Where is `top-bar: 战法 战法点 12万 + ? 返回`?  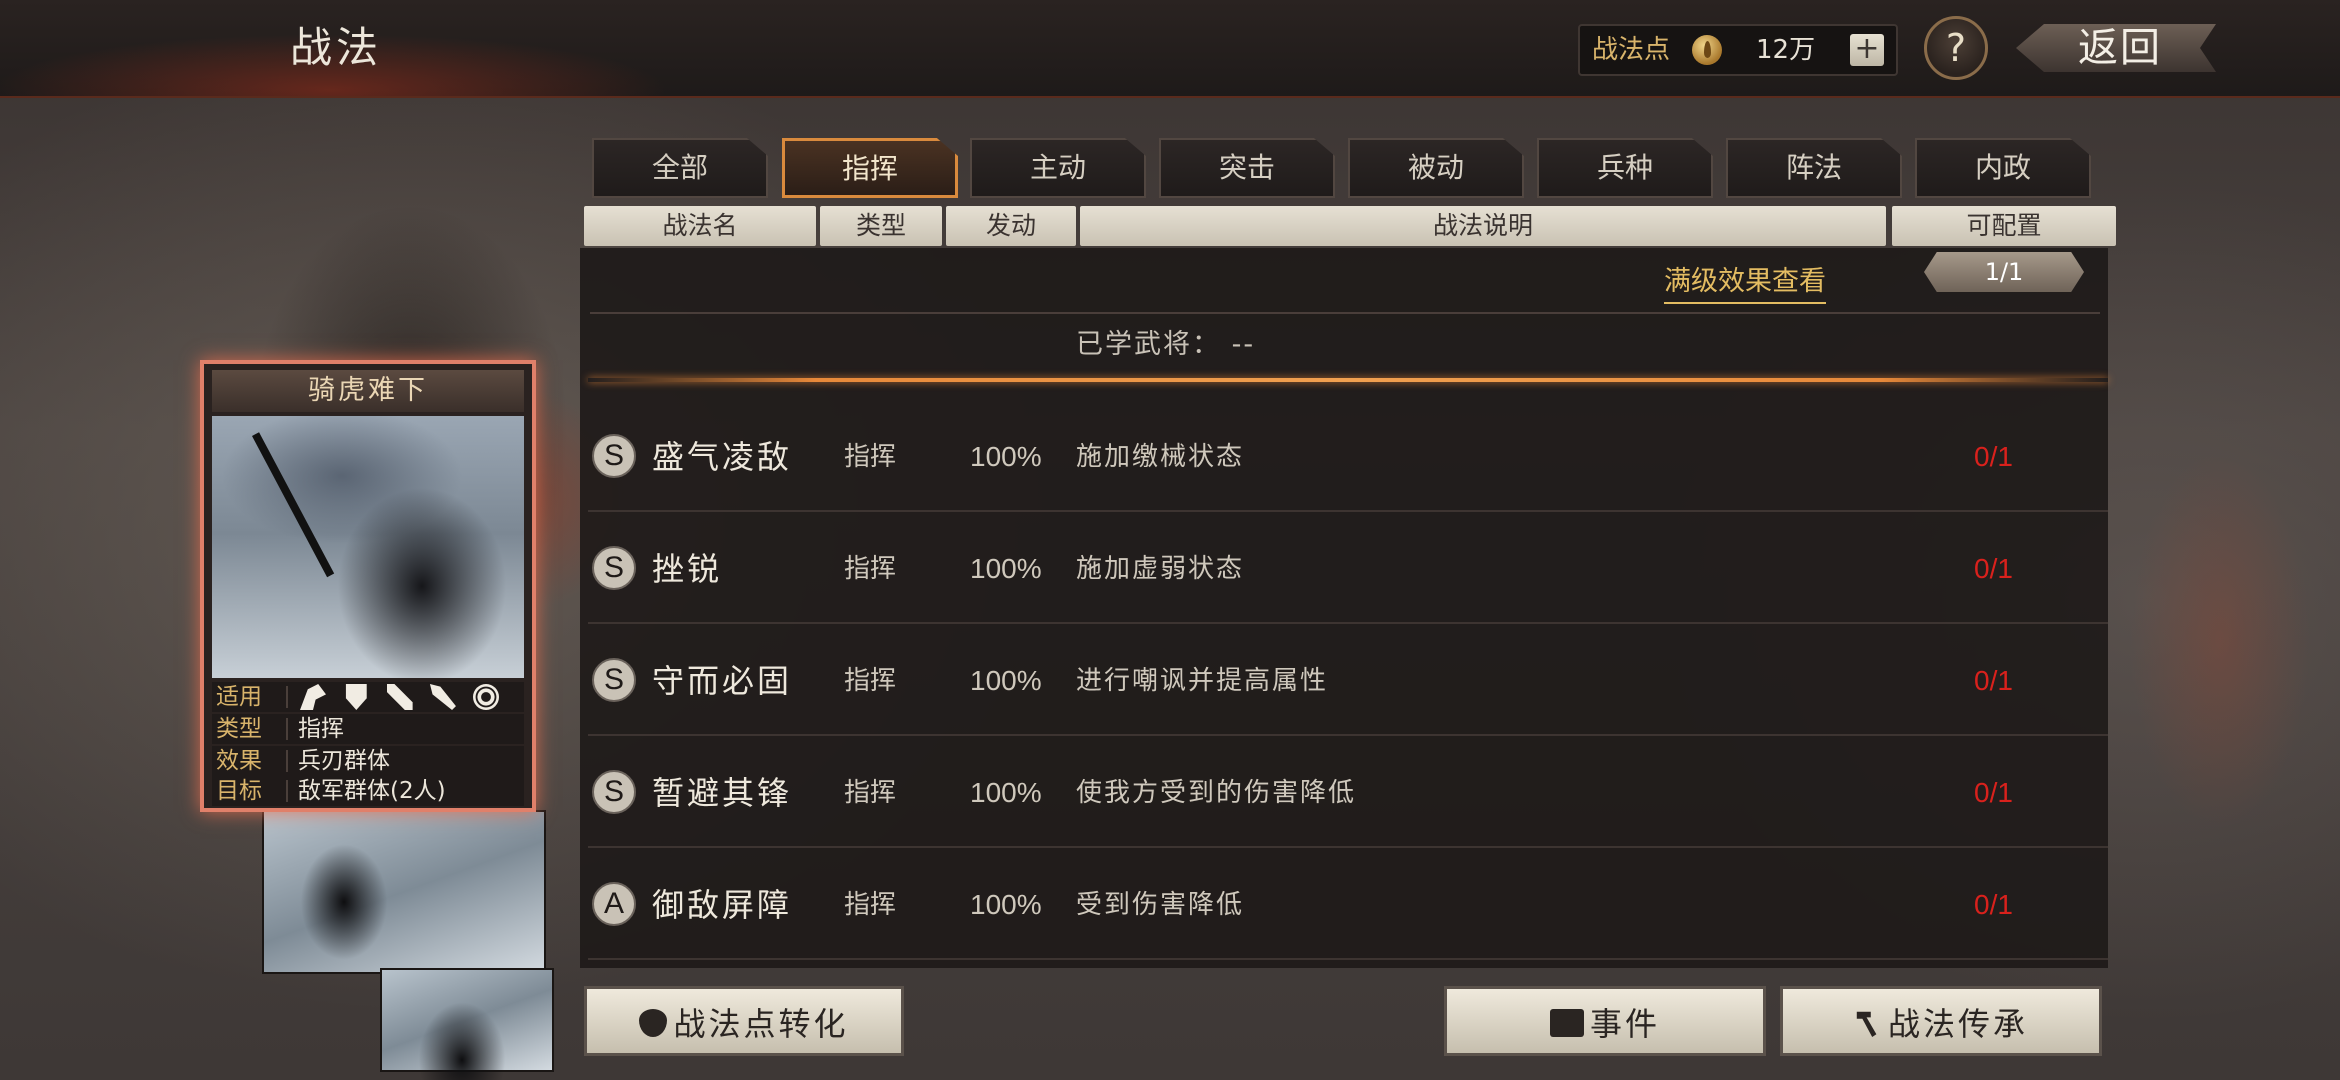 top-bar: 战法 战法点 12万 + ? 返回 is located at coordinates (1170, 49).